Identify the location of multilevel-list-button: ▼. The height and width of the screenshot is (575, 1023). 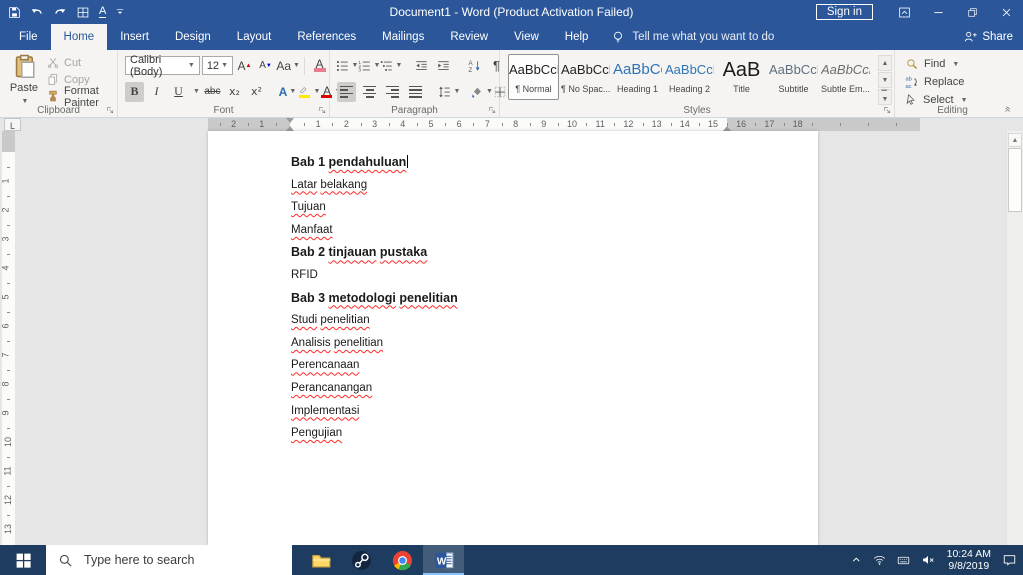
(391, 66).